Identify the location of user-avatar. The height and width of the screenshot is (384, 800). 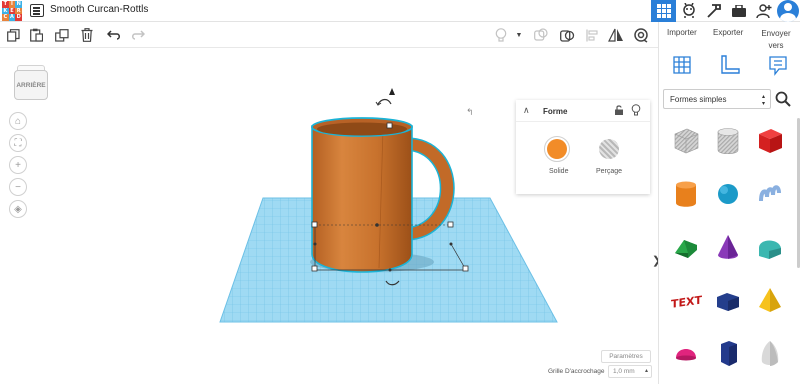
(788, 11).